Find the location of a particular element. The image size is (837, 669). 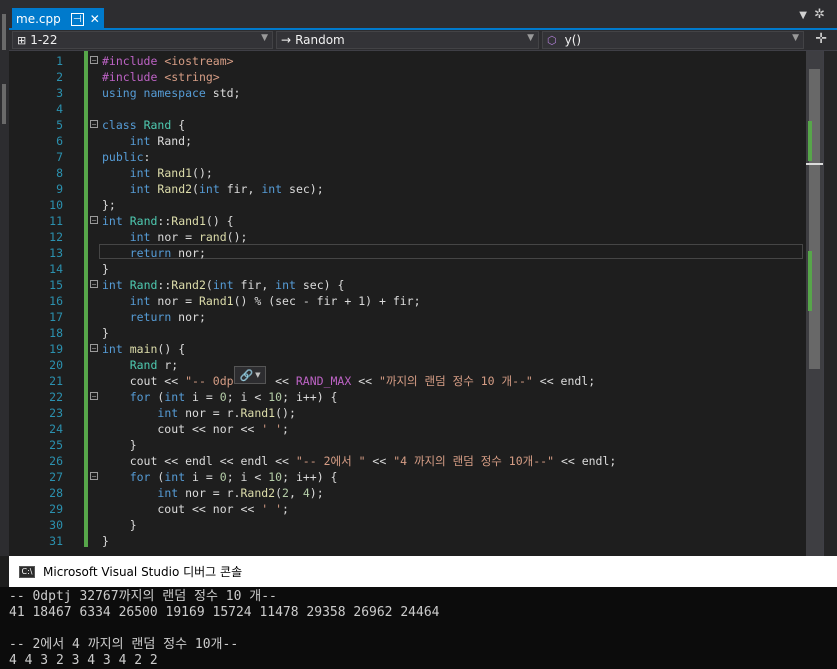

code-line: 19 − int main() { is located at coordinates (407, 349).